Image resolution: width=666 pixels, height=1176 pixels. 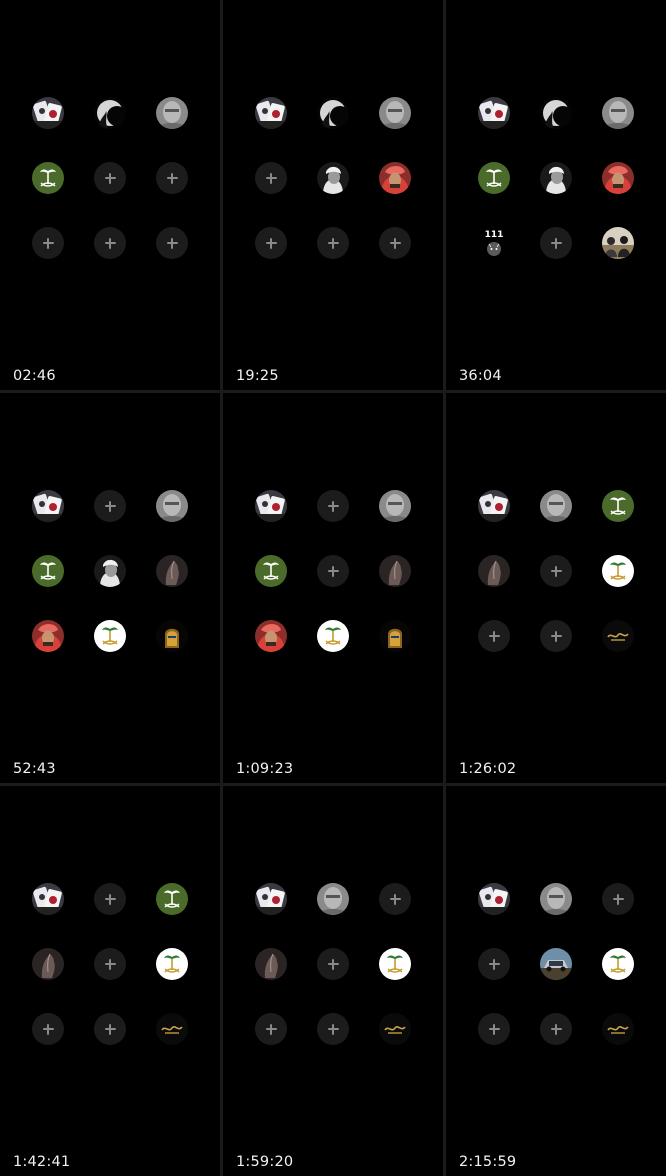 What do you see at coordinates (110, 588) in the screenshot?
I see `screen-frame: 52:43` at bounding box center [110, 588].